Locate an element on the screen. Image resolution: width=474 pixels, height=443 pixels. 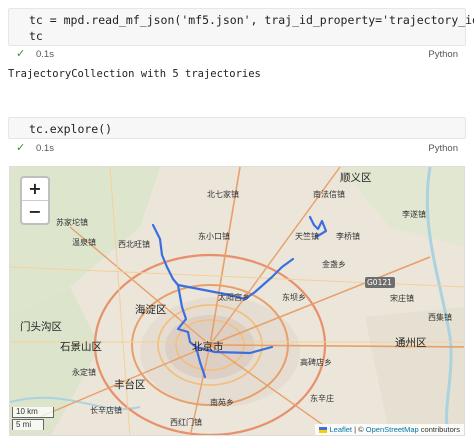
map-label: 高碑店乡 is located at coordinates (316, 362).